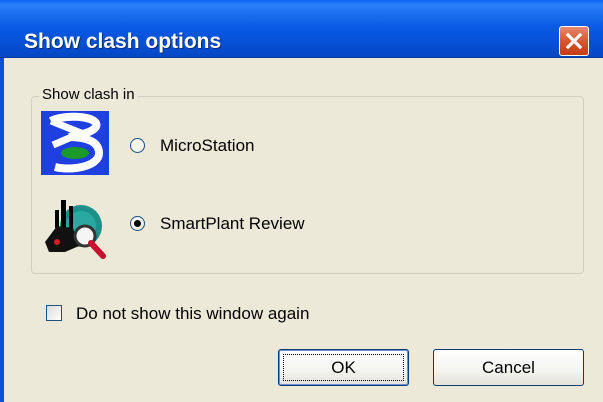  I want to click on smartplant-review-label: SmartPlant Review, so click(232, 223).